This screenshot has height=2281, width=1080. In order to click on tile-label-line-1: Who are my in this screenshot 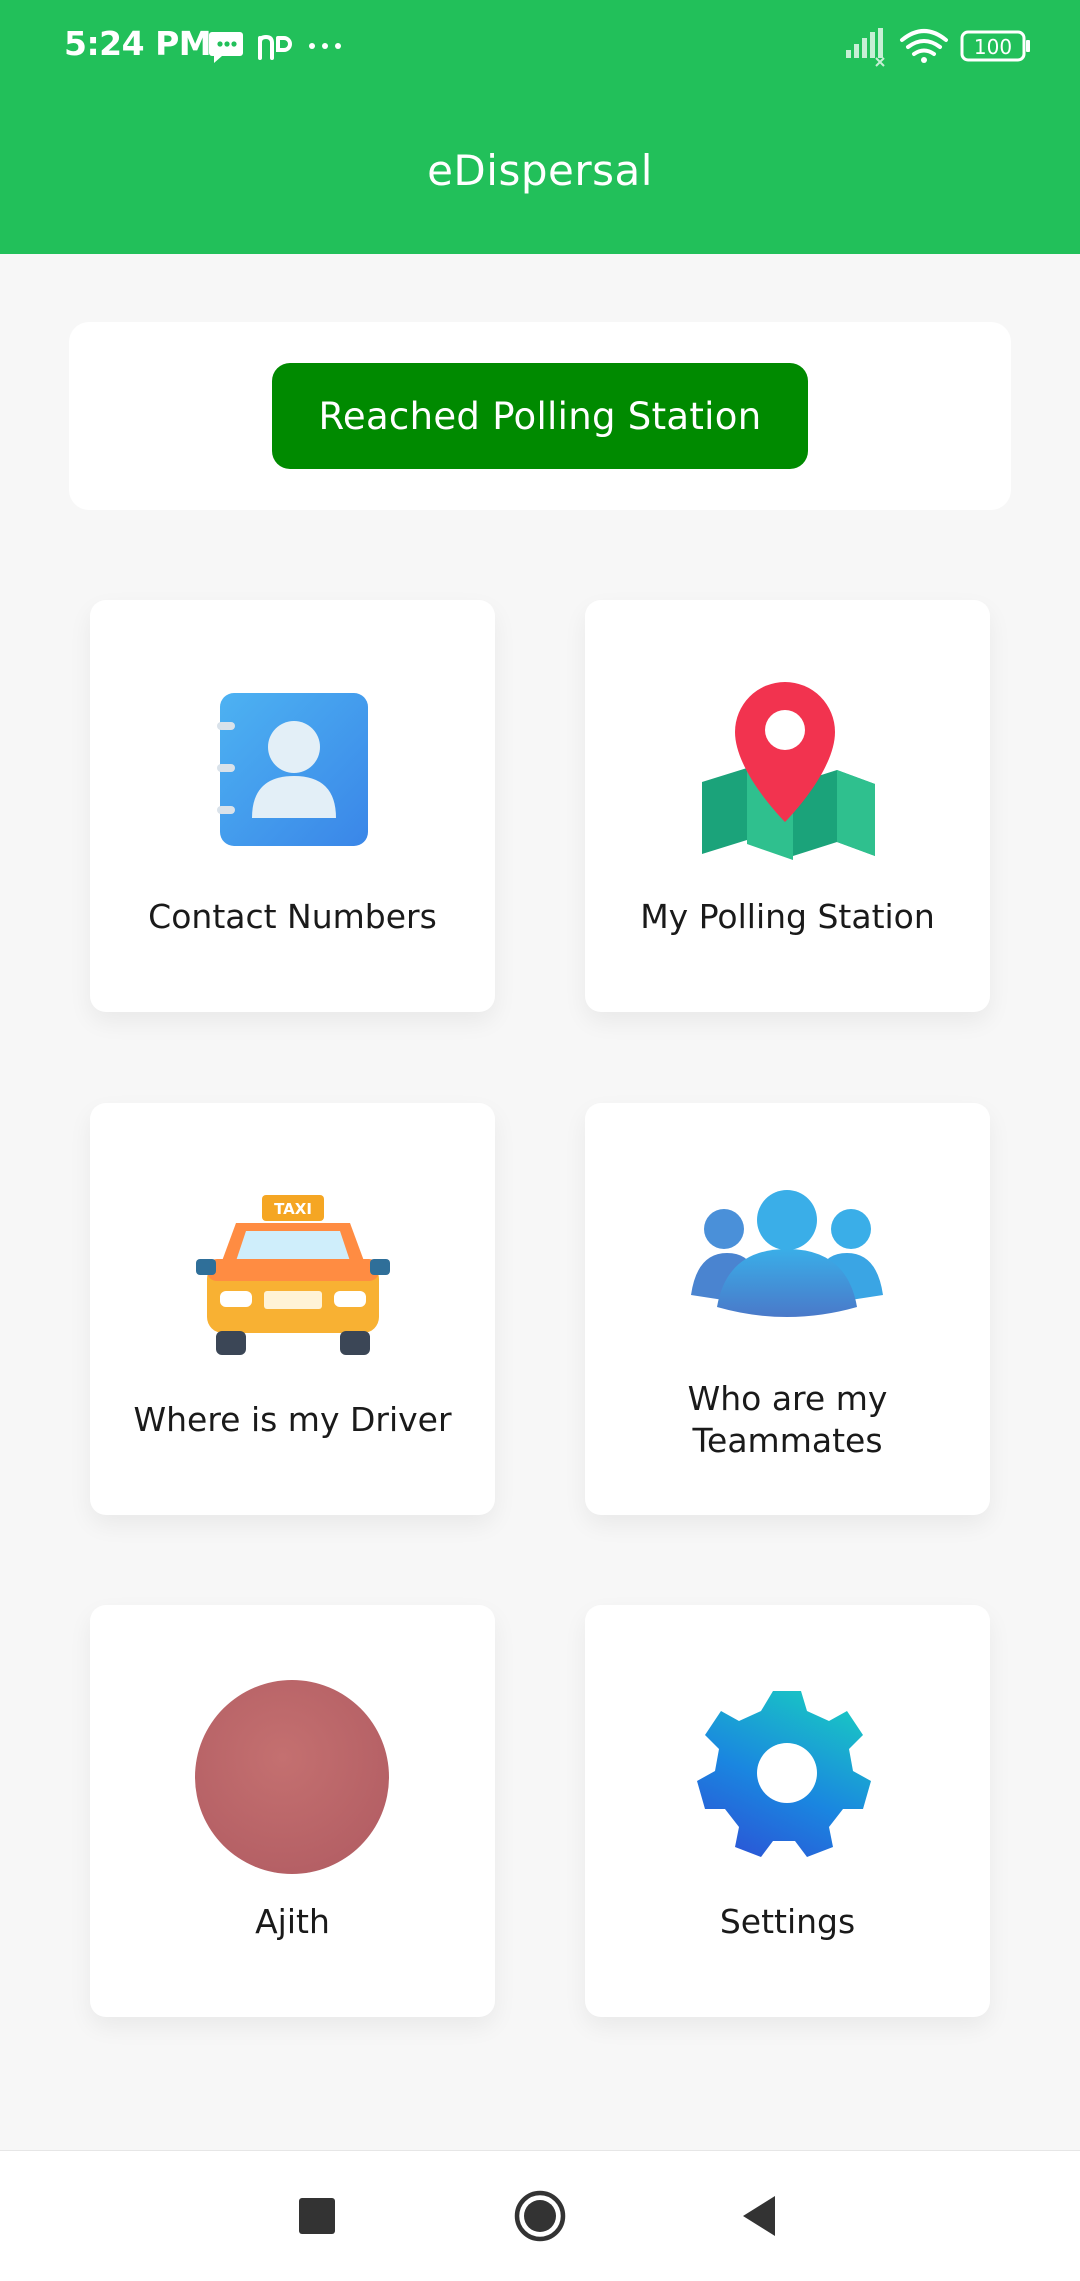, I will do `click(787, 1398)`.